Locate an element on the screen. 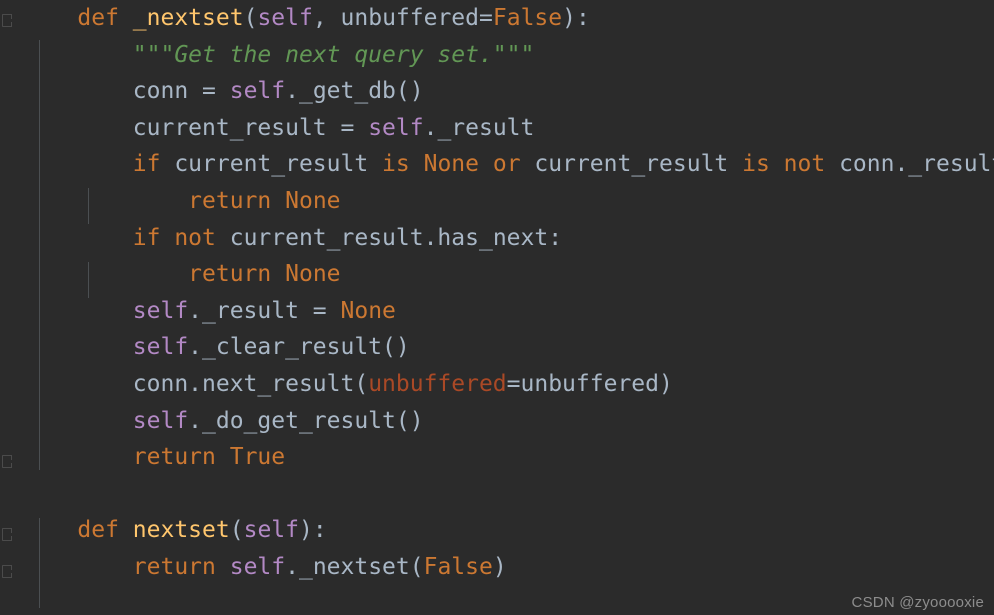  code-token: conn is located at coordinates (167, 91).